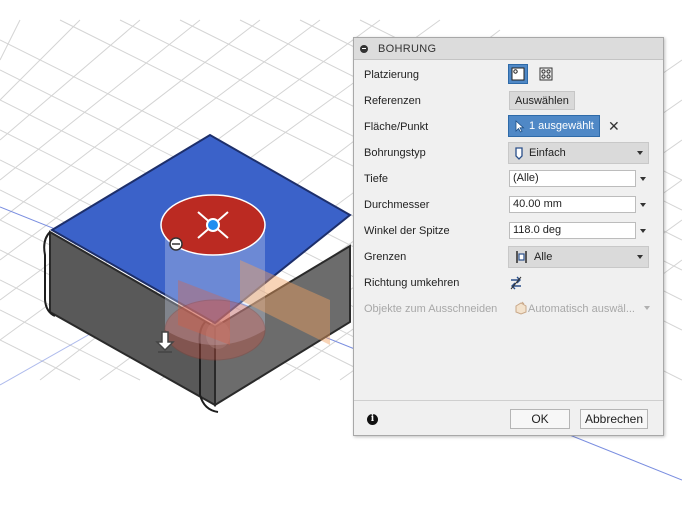 The width and height of the screenshot is (682, 511). What do you see at coordinates (578, 257) in the screenshot?
I see `extents-dropdown: Alle` at bounding box center [578, 257].